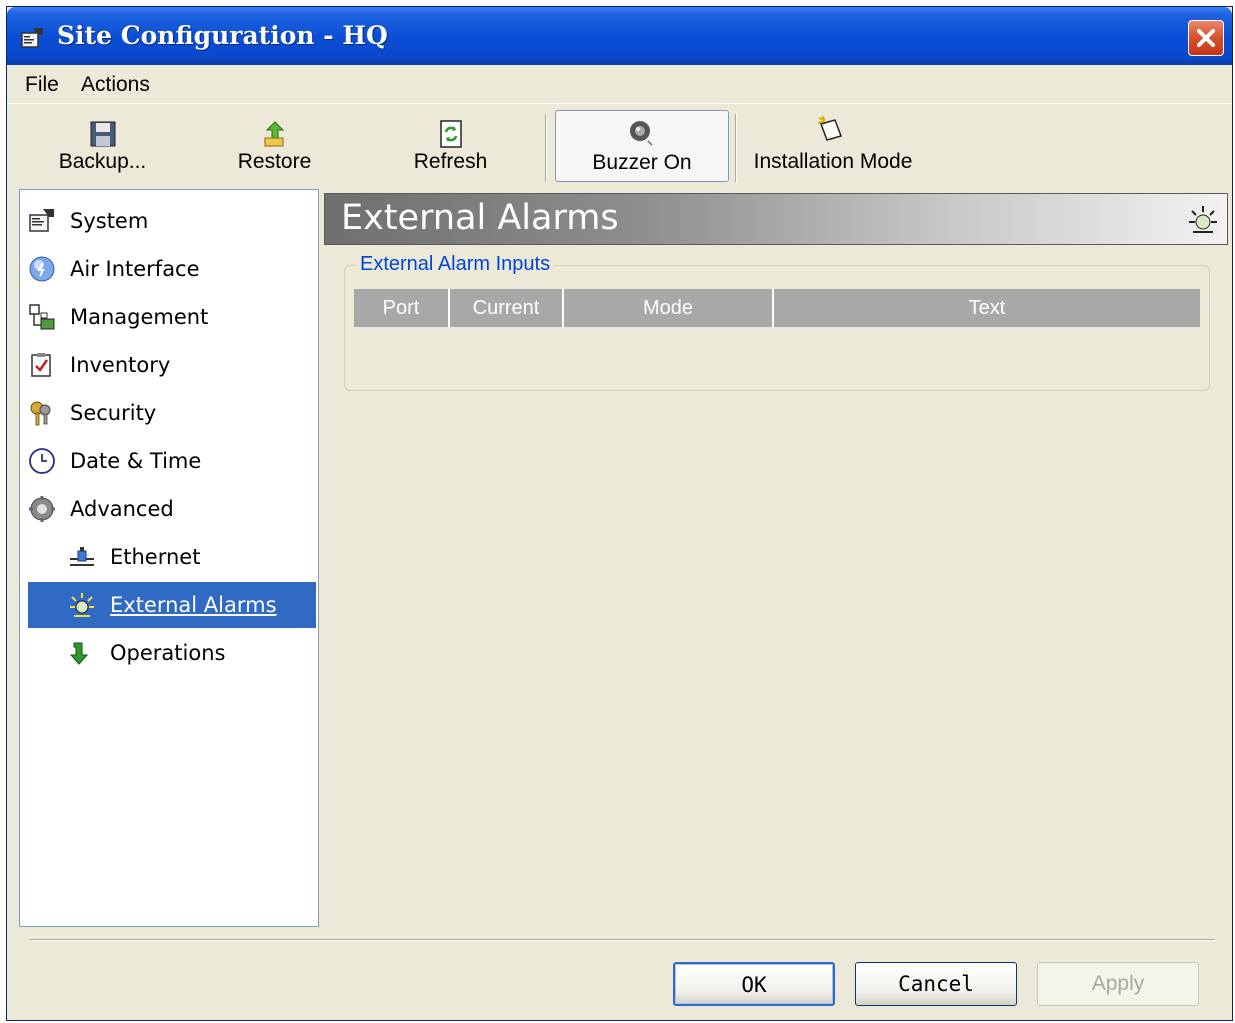 Image resolution: width=1235 pixels, height=1023 pixels. I want to click on group-title: External Alarm Inputs, so click(455, 264).